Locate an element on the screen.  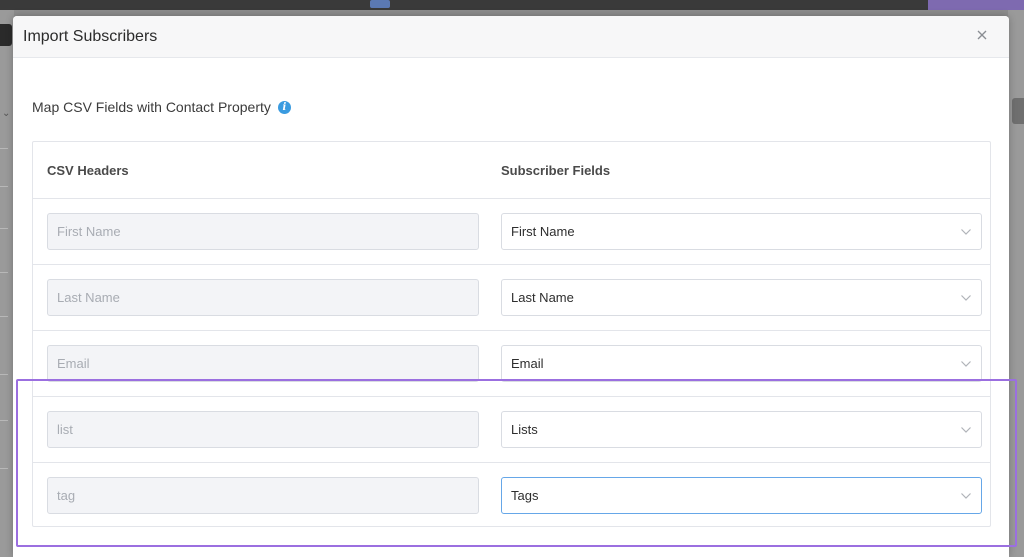
select-value: Last Name is located at coordinates (542, 297).